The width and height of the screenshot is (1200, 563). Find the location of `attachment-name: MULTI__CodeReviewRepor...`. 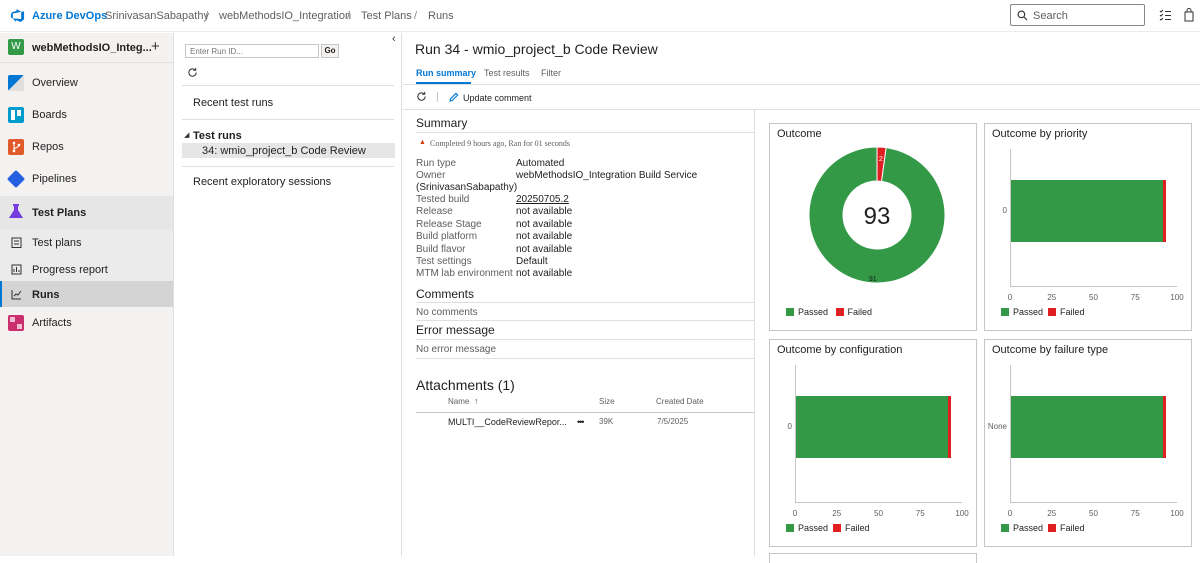

attachment-name: MULTI__CodeReviewRepor... is located at coordinates (507, 422).